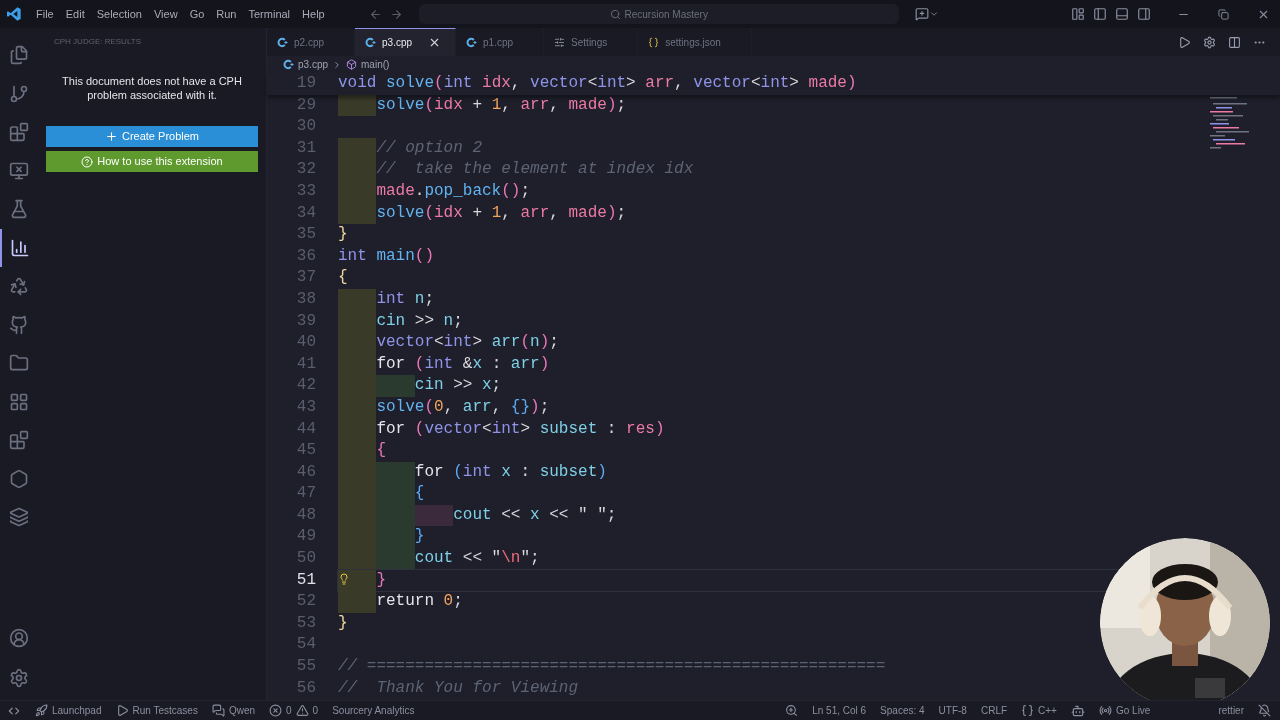 The width and height of the screenshot is (1280, 720). What do you see at coordinates (165, 14) in the screenshot?
I see `menu-item: View` at bounding box center [165, 14].